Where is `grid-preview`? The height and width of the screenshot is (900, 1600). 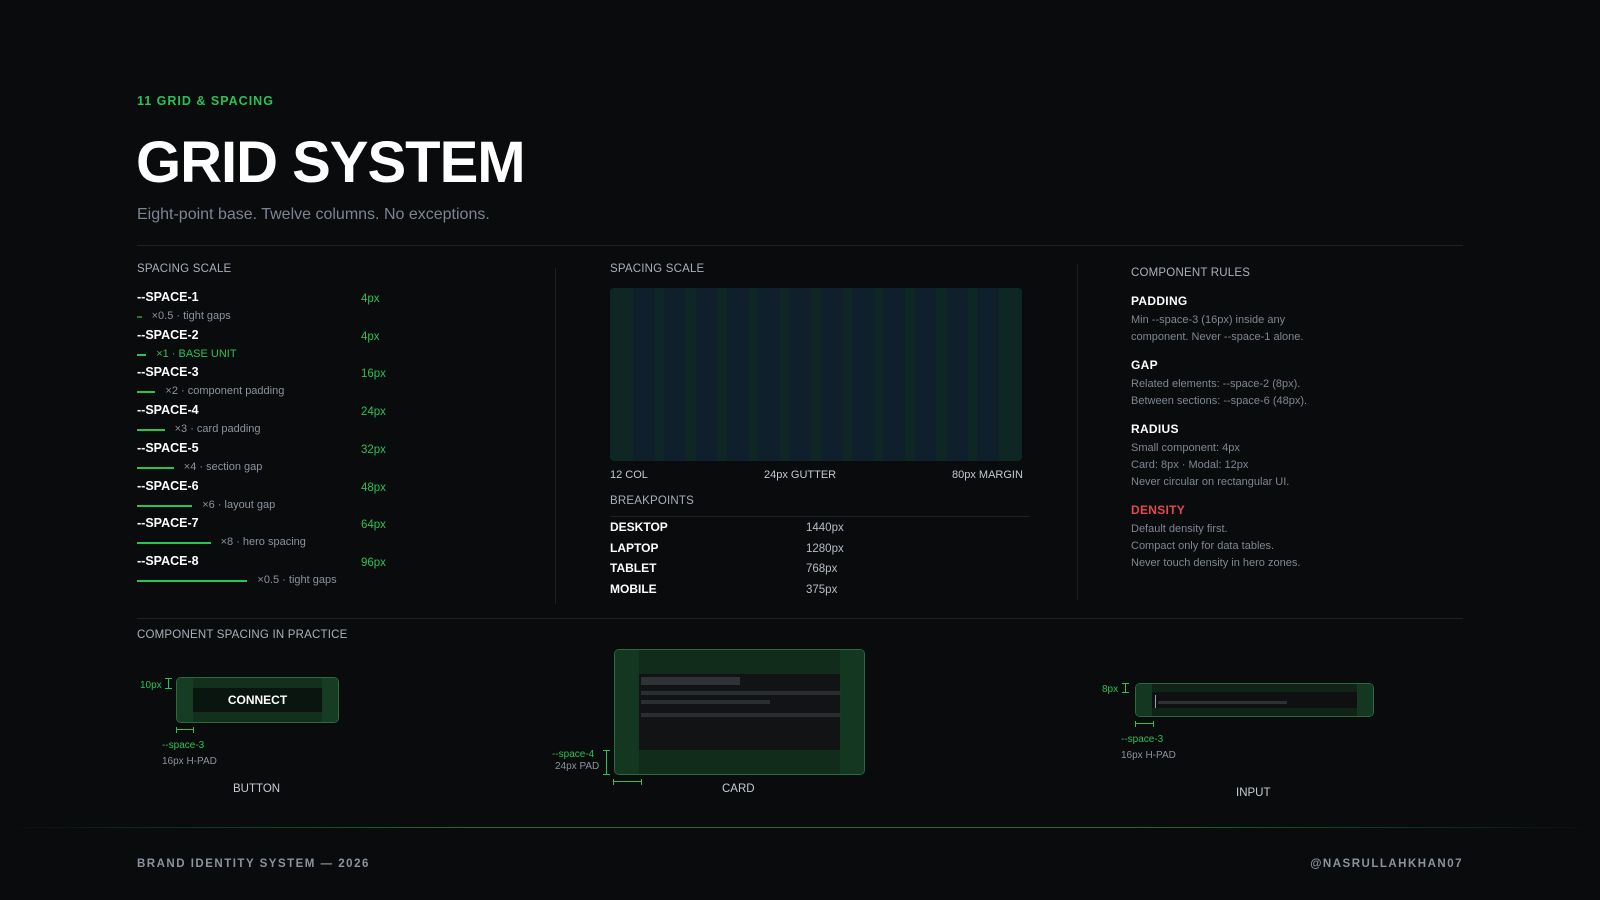
grid-preview is located at coordinates (816, 374).